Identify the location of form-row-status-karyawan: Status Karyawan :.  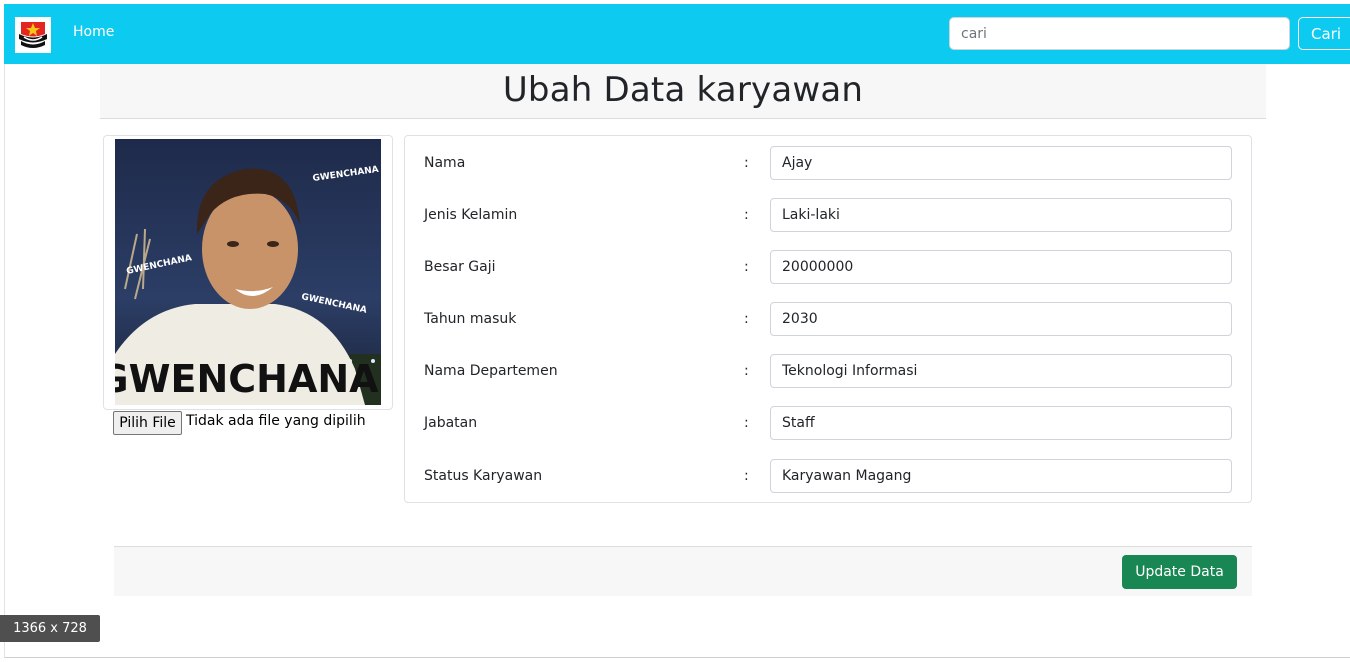
(828, 477).